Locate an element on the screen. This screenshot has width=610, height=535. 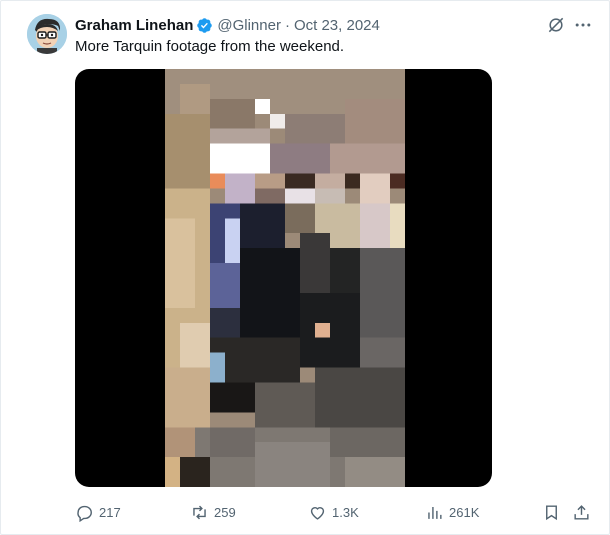
bookmark-button is located at coordinates (551, 512).